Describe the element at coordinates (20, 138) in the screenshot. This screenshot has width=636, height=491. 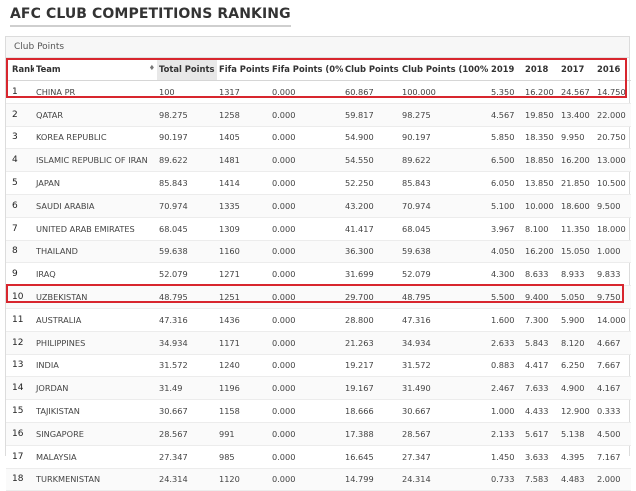
I see `cell-rank: 3` at that location.